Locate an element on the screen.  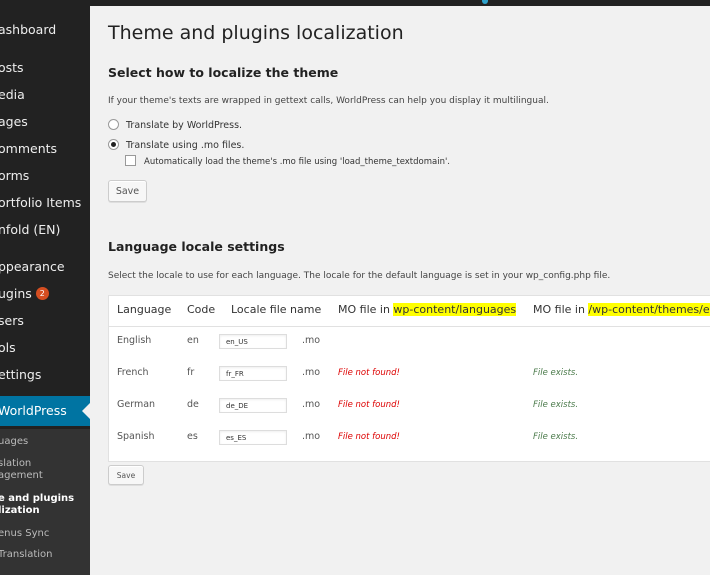
save-locale-button: Save is located at coordinates (126, 475).